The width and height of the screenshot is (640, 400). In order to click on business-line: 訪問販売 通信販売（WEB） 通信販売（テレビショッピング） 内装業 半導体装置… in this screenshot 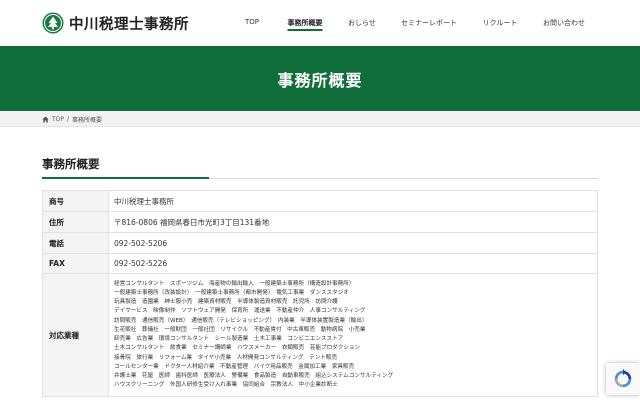, I will do `click(241, 320)`.